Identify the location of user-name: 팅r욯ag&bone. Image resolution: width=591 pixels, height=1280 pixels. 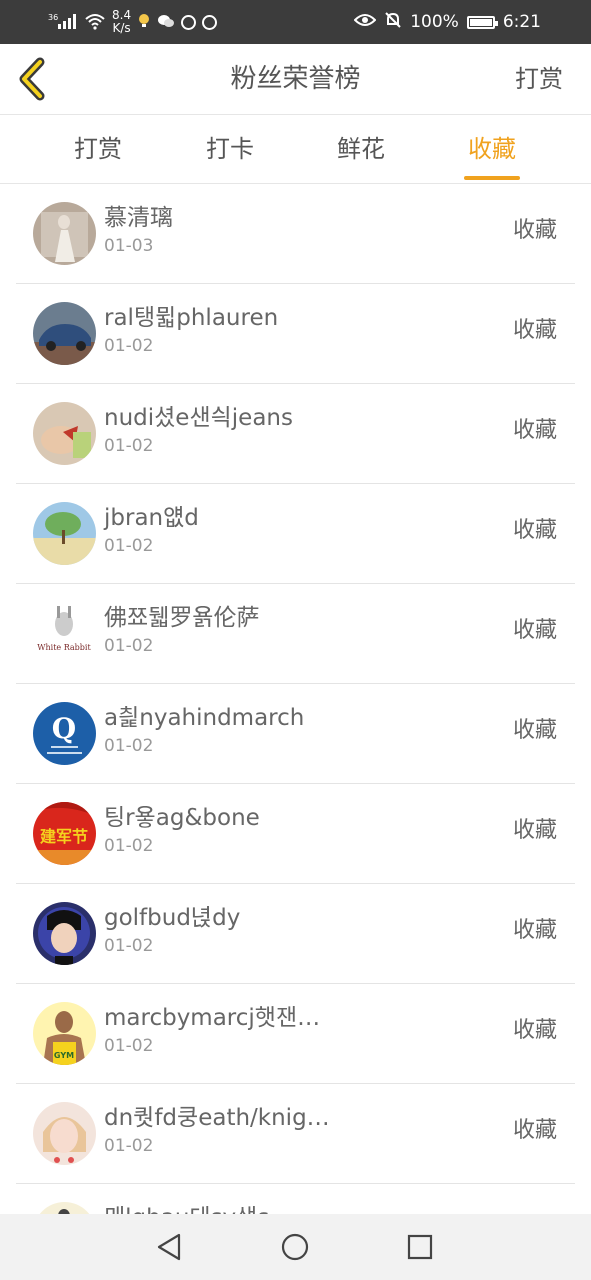
(182, 818).